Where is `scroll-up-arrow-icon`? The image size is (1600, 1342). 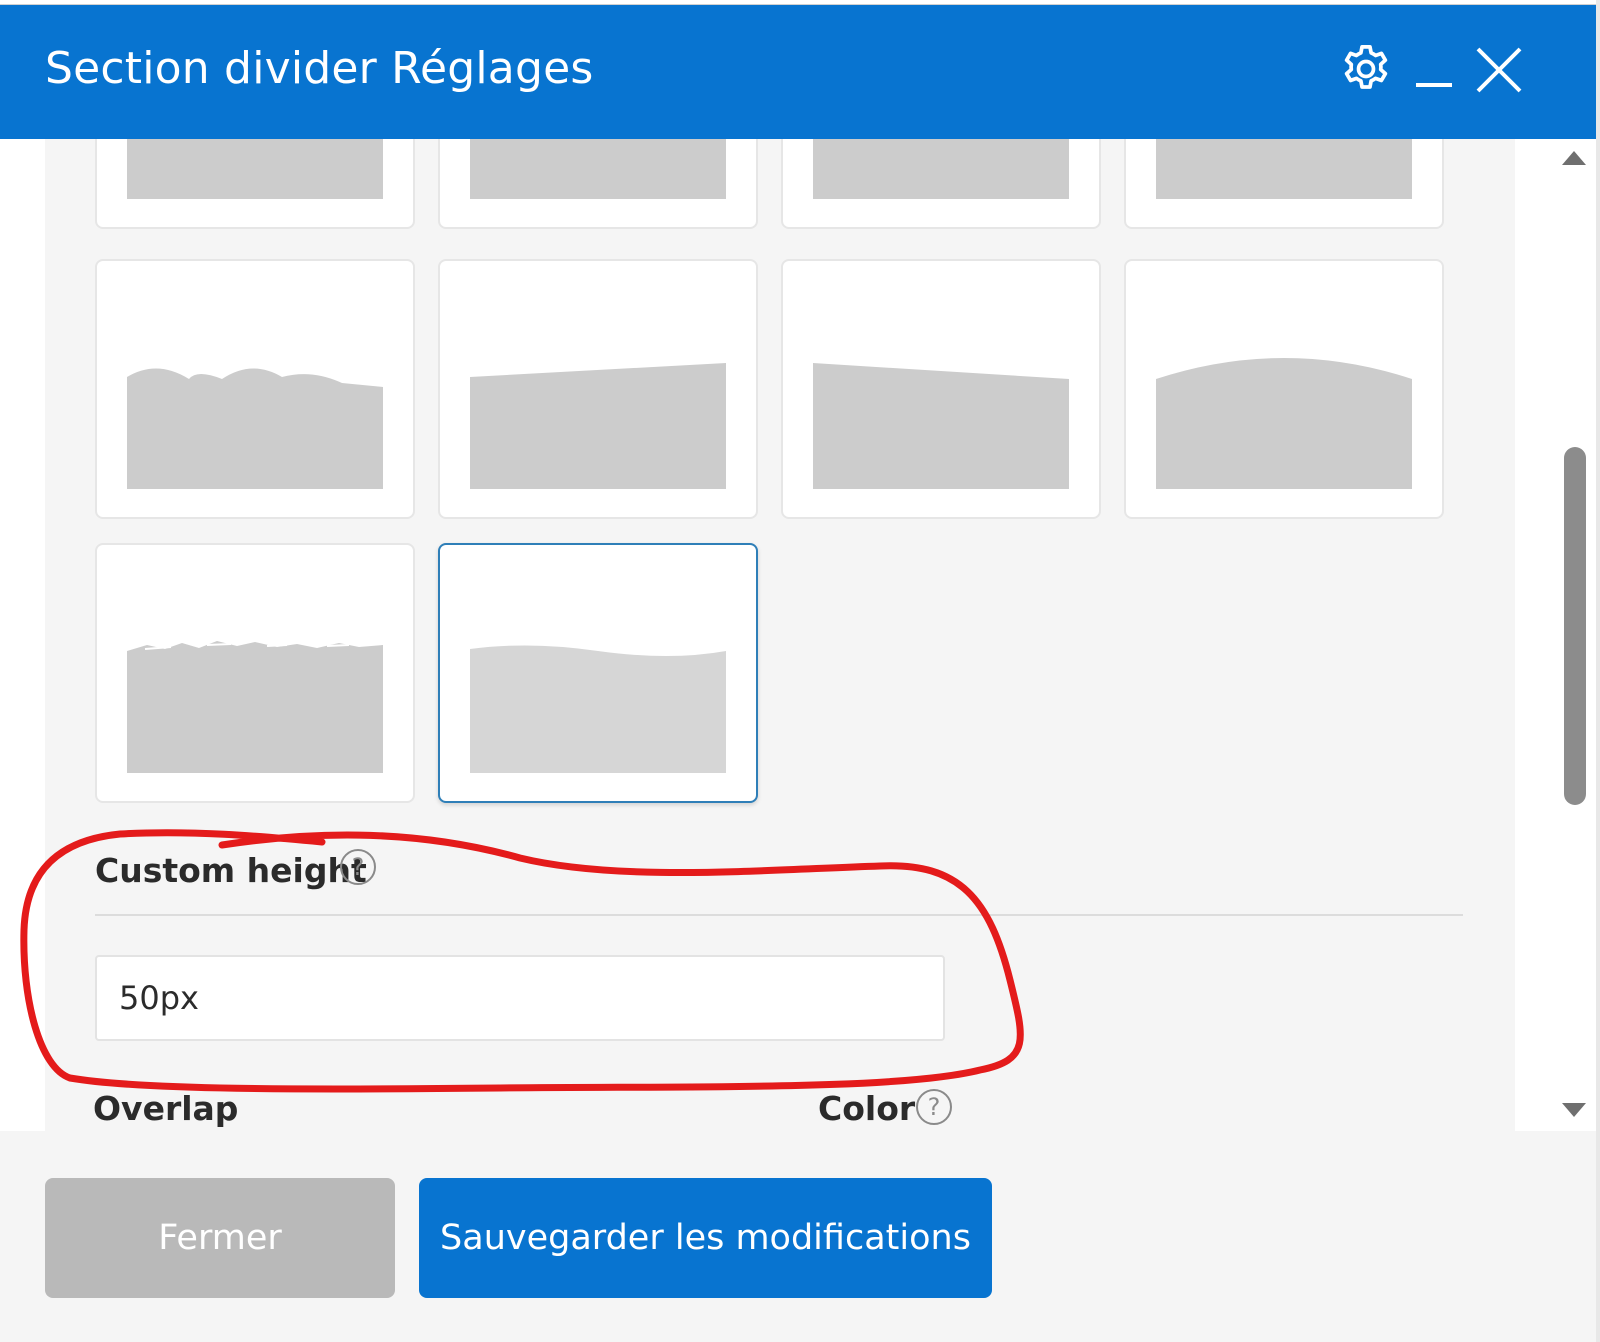 scroll-up-arrow-icon is located at coordinates (1574, 158).